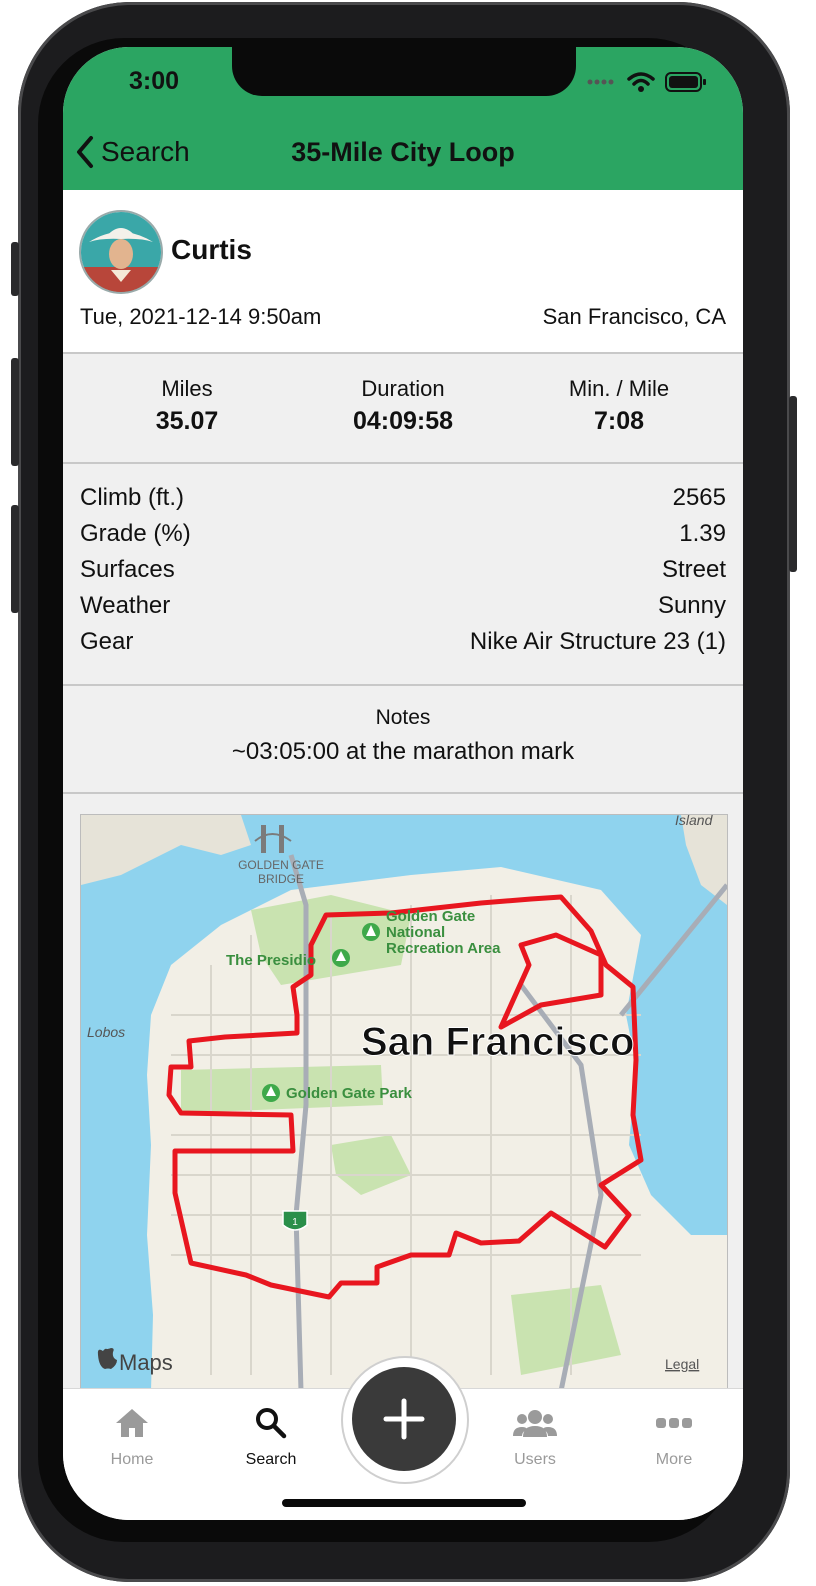 This screenshot has height=1586, width=816. I want to click on plus-icon, so click(404, 1419).